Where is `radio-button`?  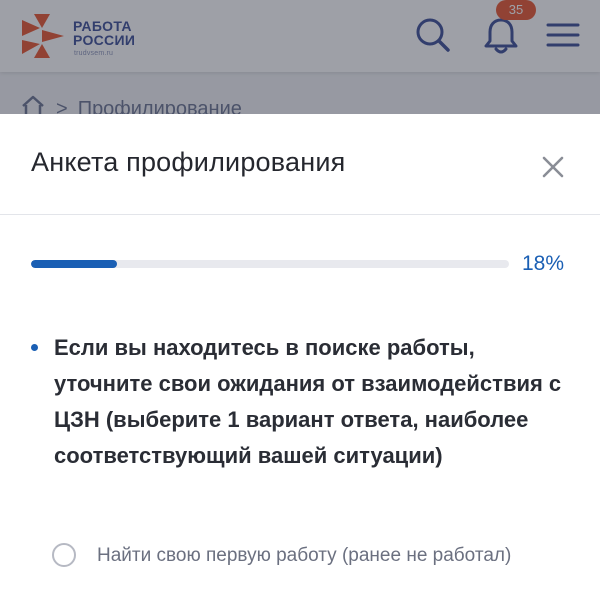
radio-button is located at coordinates (64, 555).